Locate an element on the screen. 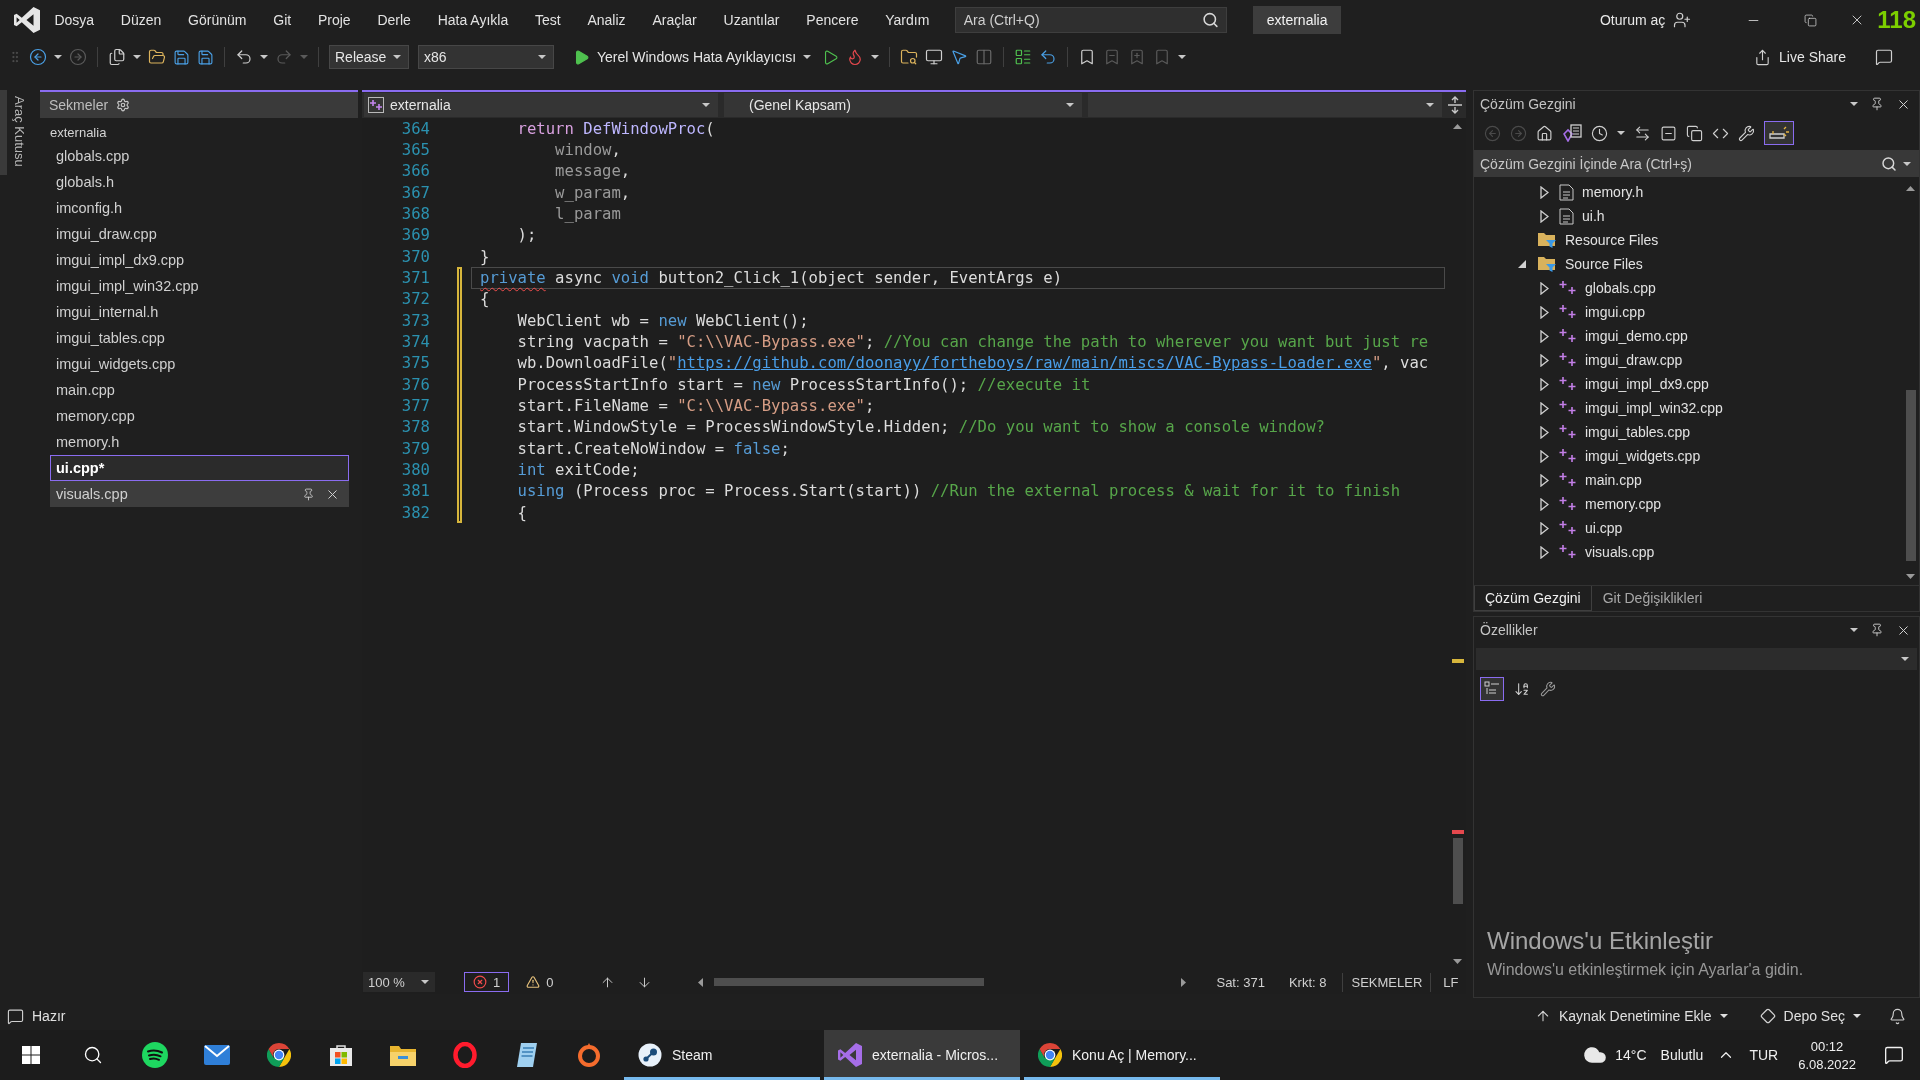  tree-item: Resource Files is located at coordinates (1598, 240).